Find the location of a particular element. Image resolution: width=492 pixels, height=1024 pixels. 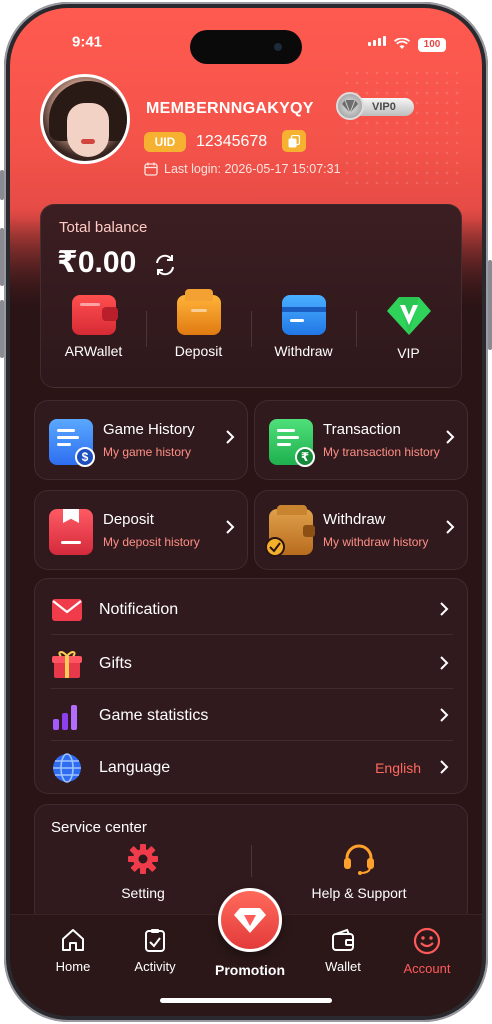

tile-subtitle: My withdraw history is located at coordinates (376, 542).